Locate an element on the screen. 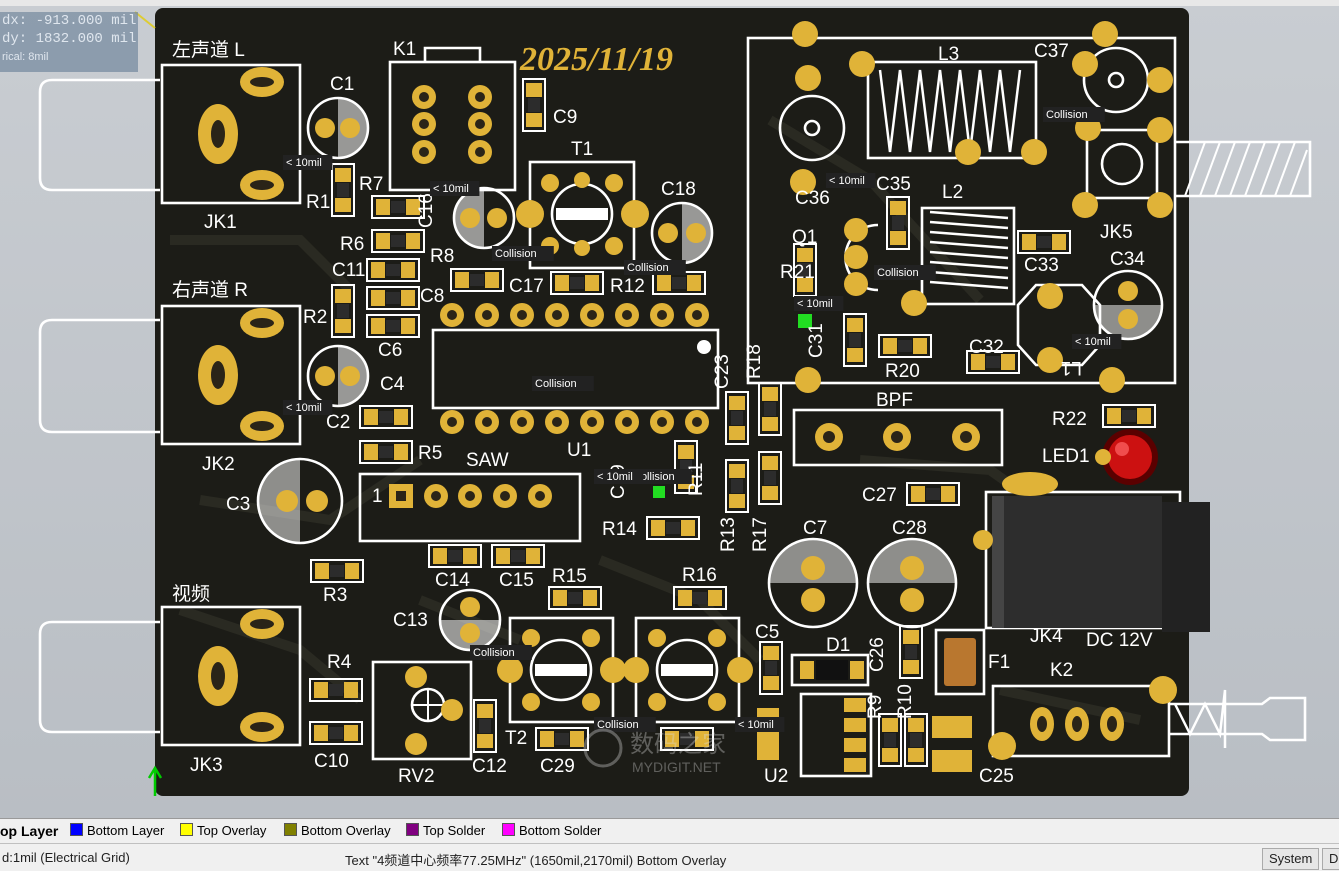 This screenshot has width=1339, height=871. refdes-r12: R12 is located at coordinates (627, 286).